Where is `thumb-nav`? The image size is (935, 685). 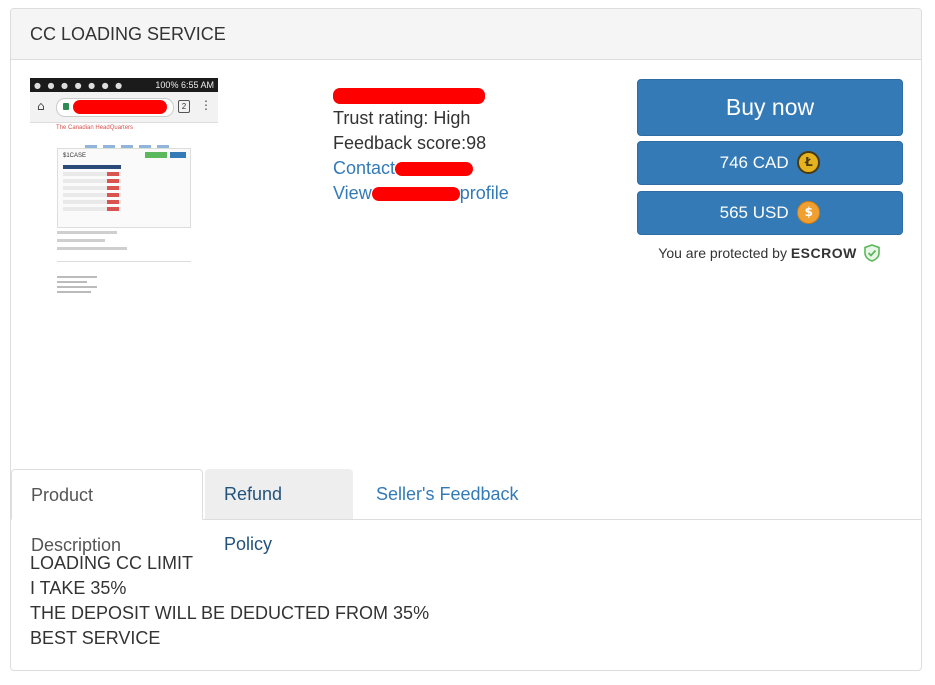 thumb-nav is located at coordinates (145, 141).